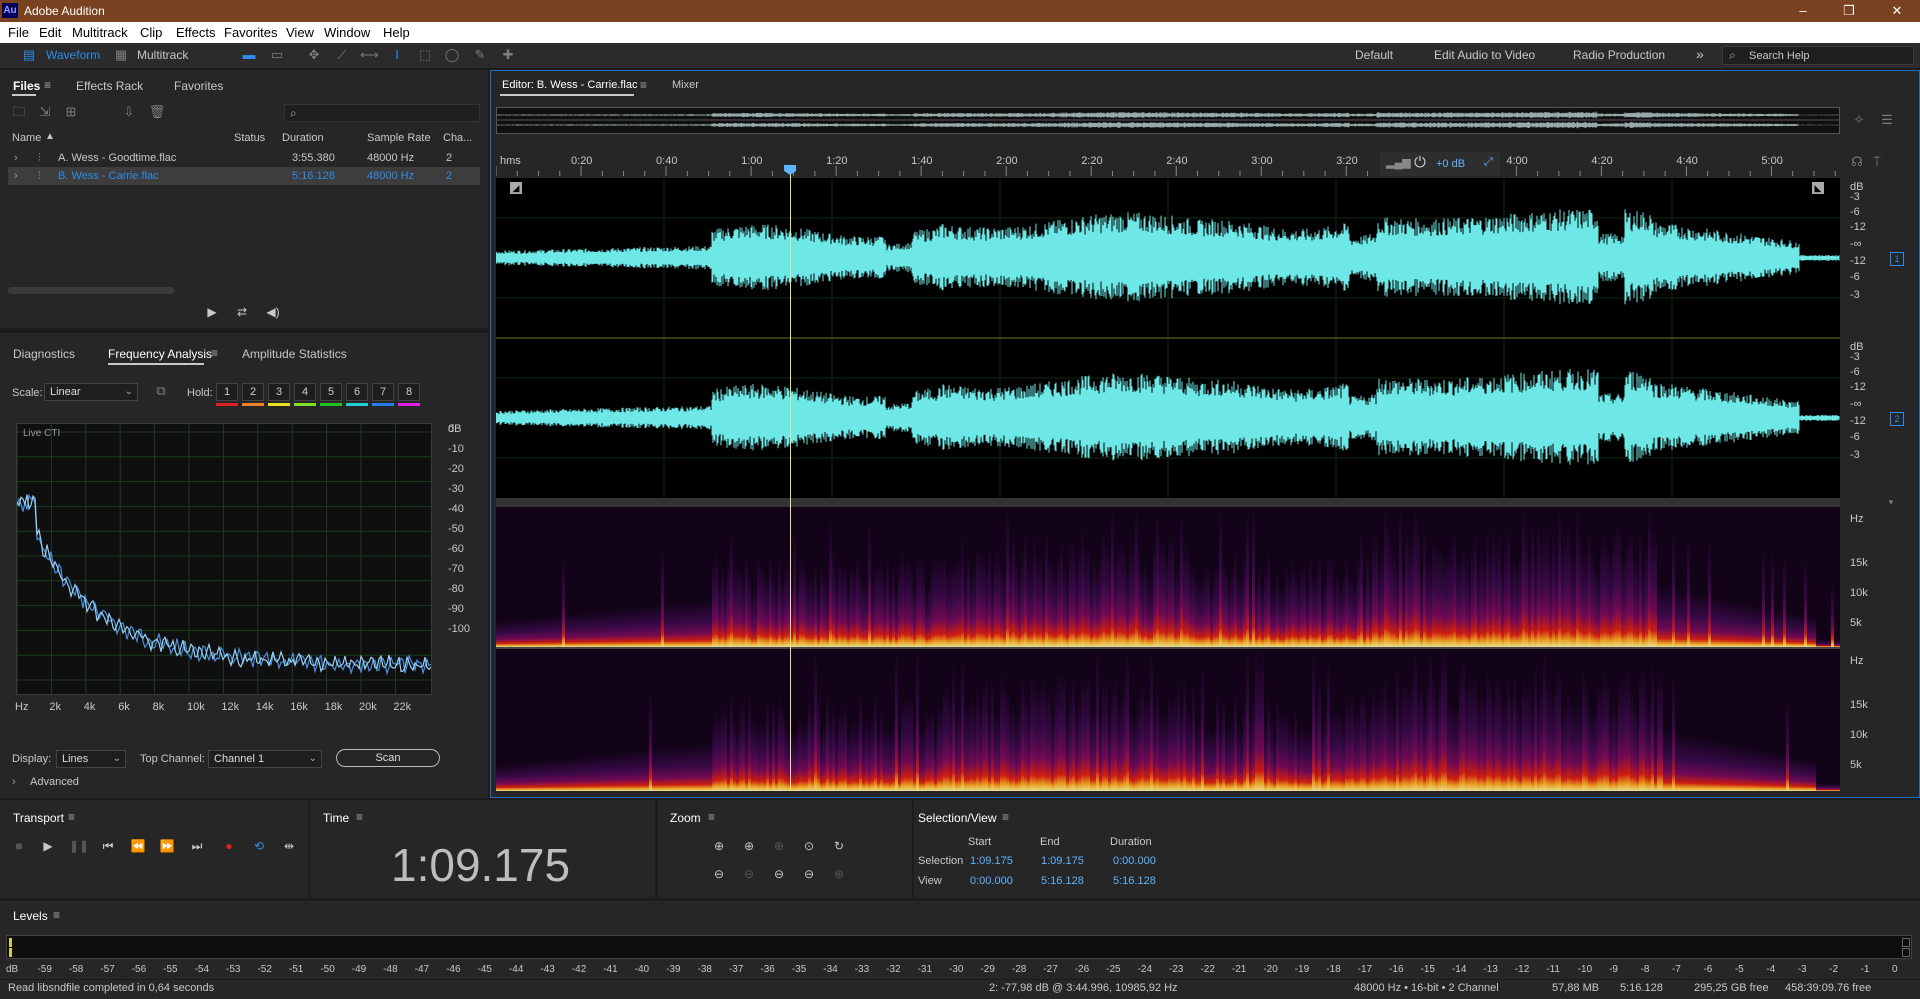  I want to click on zoom-in-time-icon: ⊕, so click(749, 846).